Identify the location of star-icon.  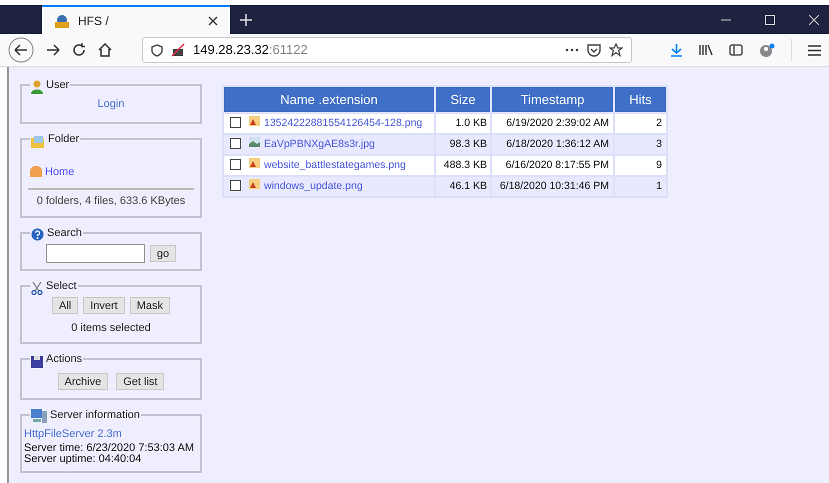
(616, 50).